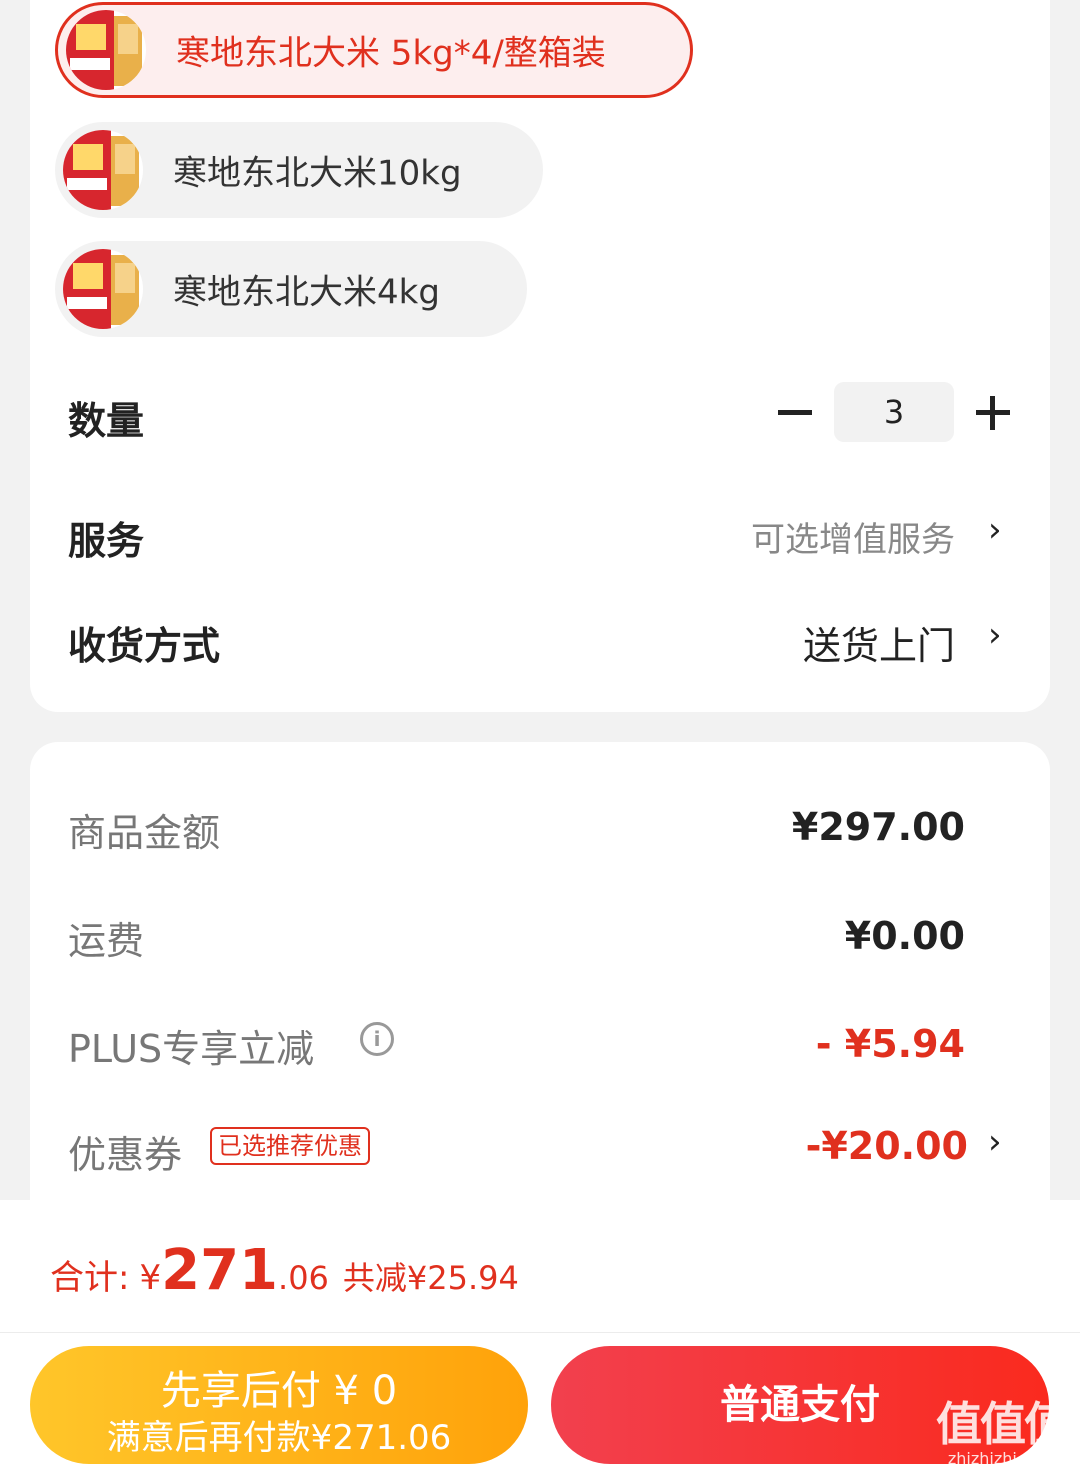 The image size is (1080, 1478). I want to click on watermark-text: 值值值, so click(1003, 1424).